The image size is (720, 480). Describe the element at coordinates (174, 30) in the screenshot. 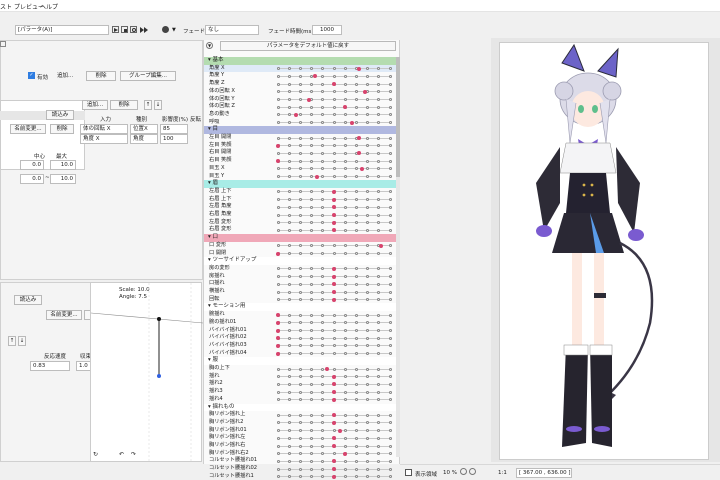

I see `dropdown-arrow-icon: ▼` at that location.